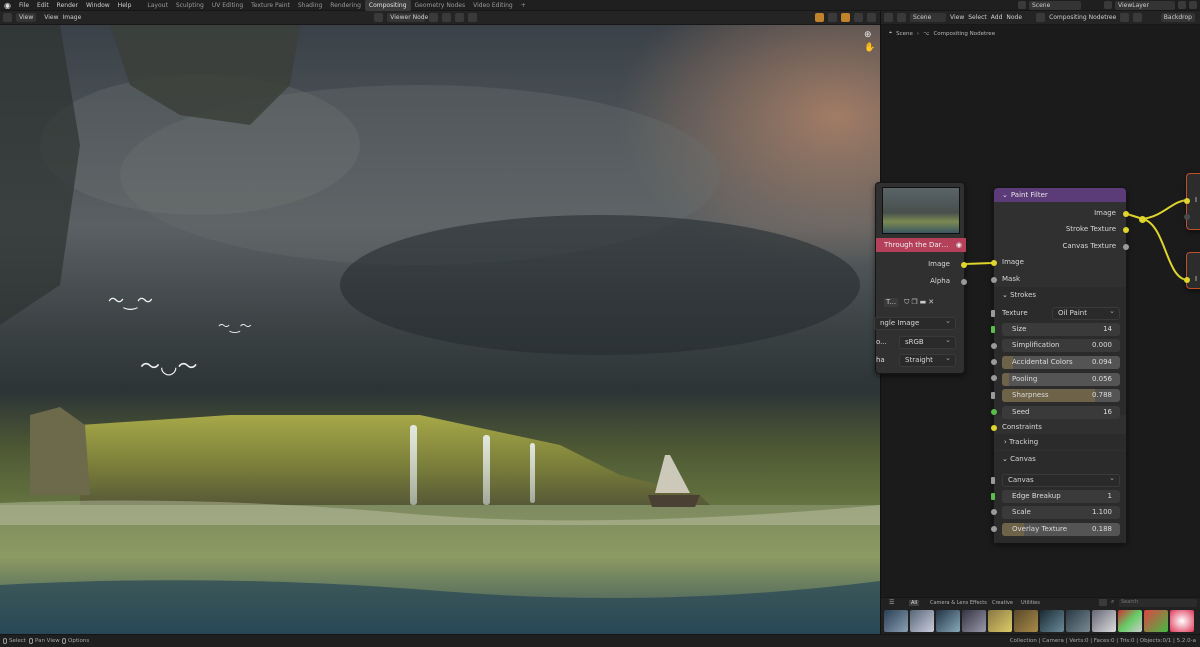  I want to click on canvas-panel-toggle: ⌄ Canvas, so click(1019, 459).